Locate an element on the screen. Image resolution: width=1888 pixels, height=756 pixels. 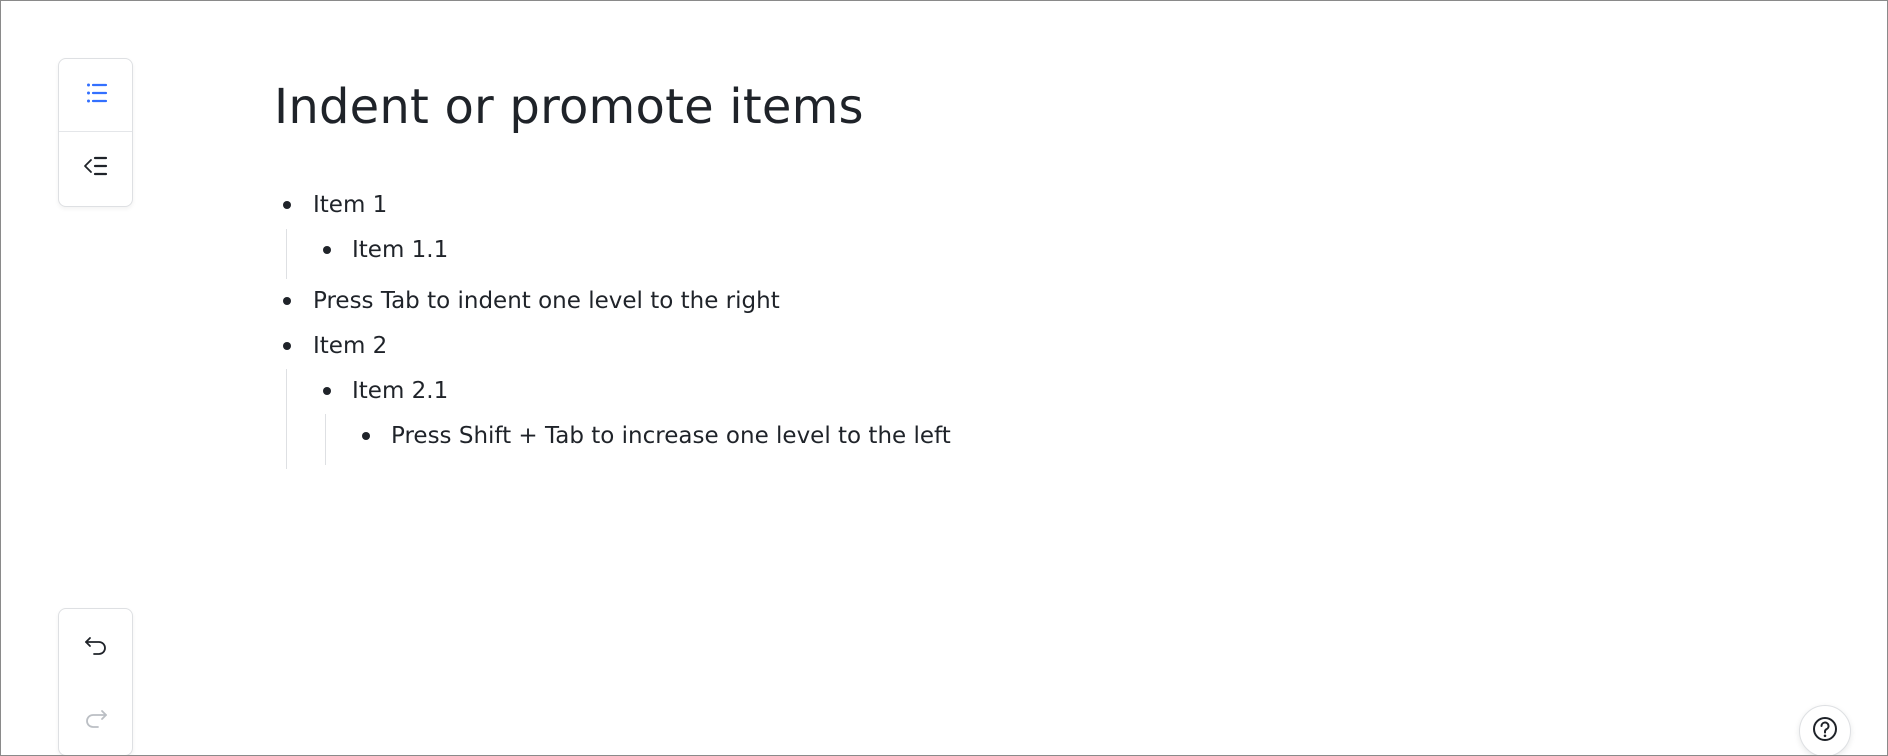
redo-button is located at coordinates (95, 718).